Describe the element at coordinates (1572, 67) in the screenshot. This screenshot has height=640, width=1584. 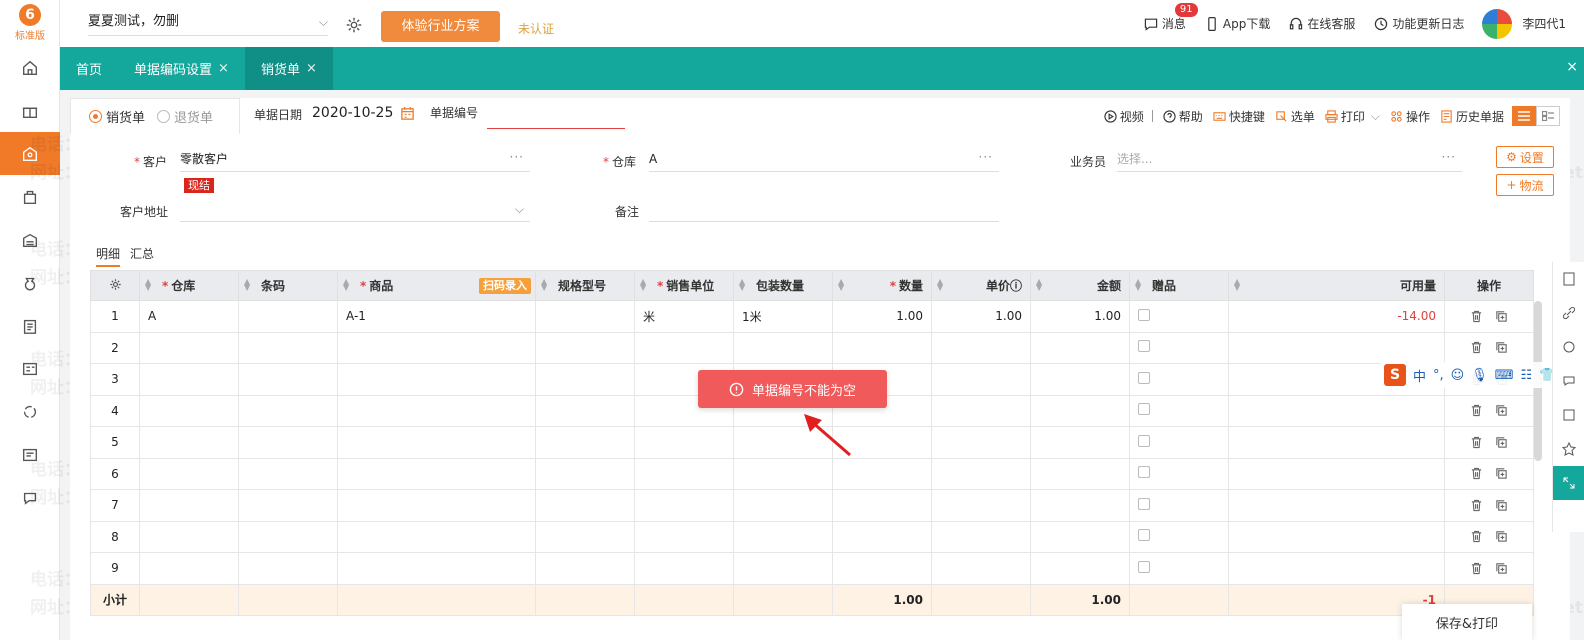
I see `close-all-icon: ×` at that location.